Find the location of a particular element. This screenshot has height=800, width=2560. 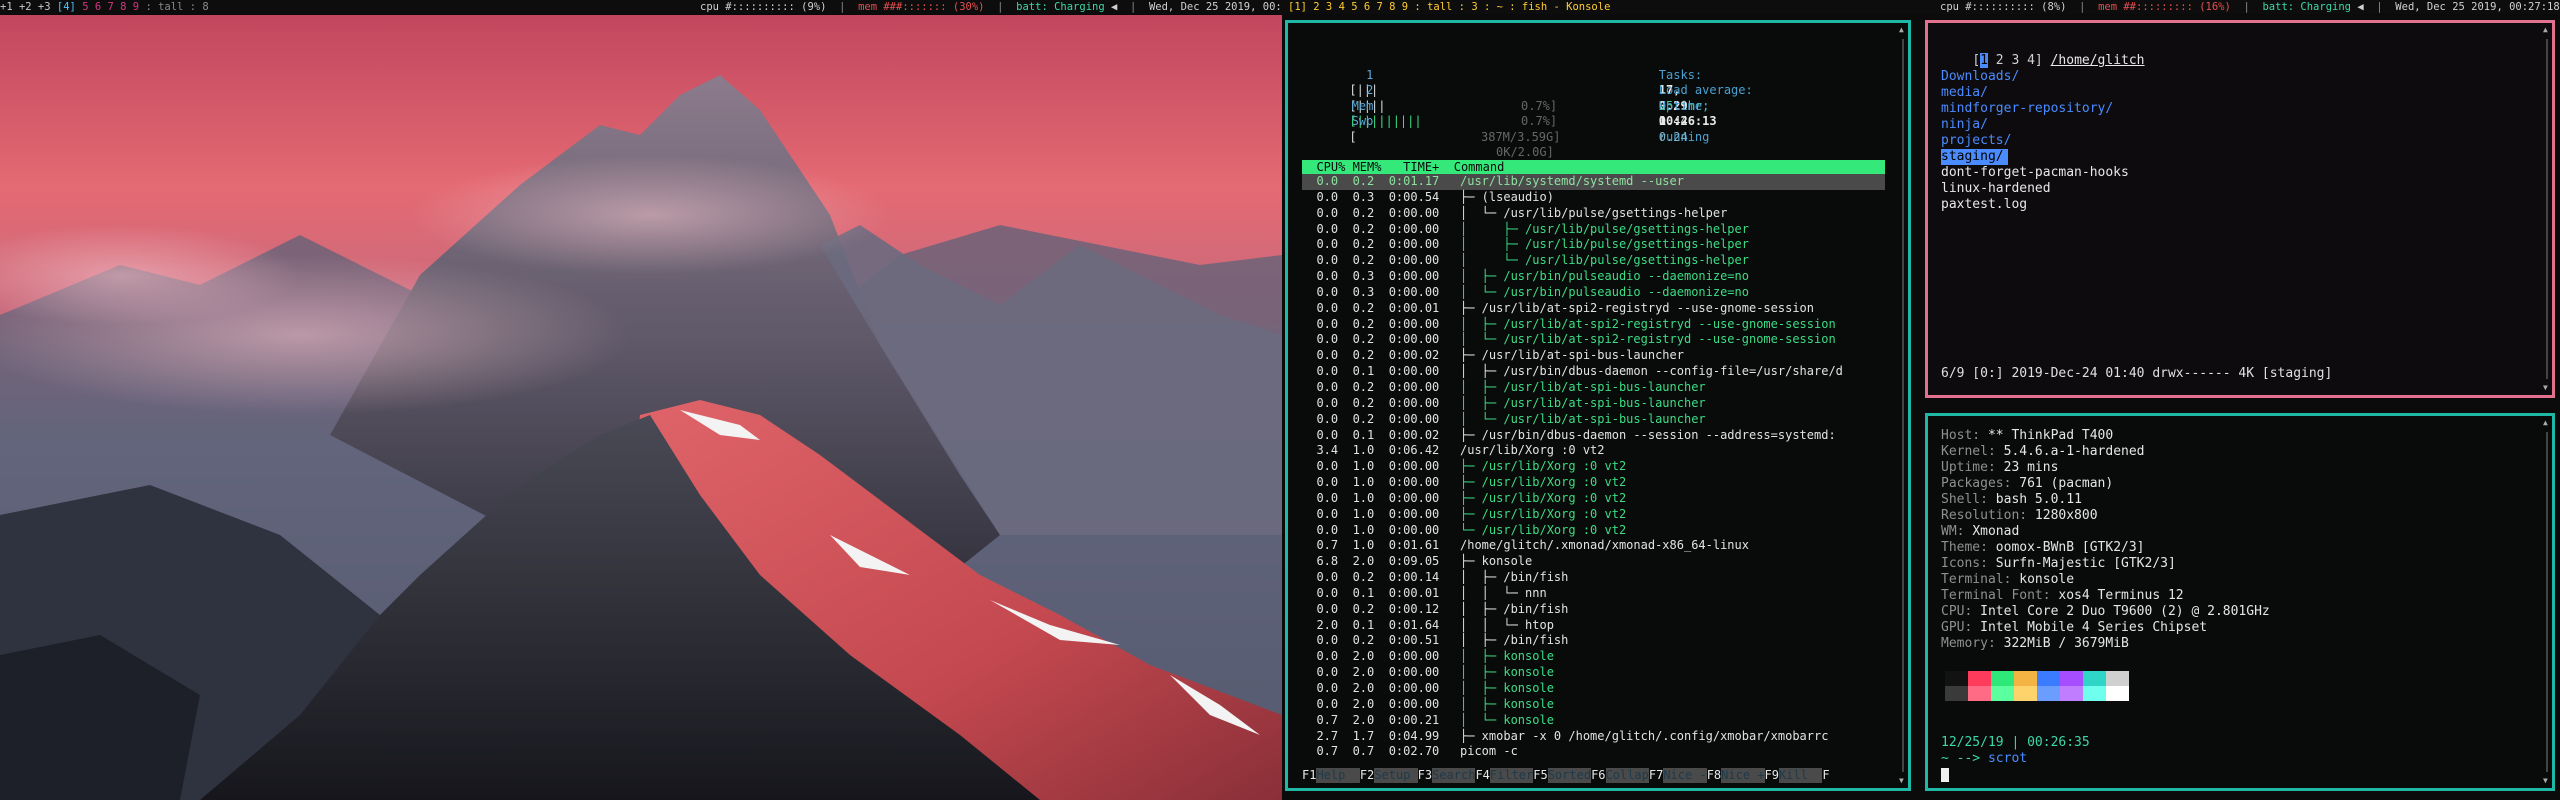

terminal-cursor is located at coordinates (1945, 774).